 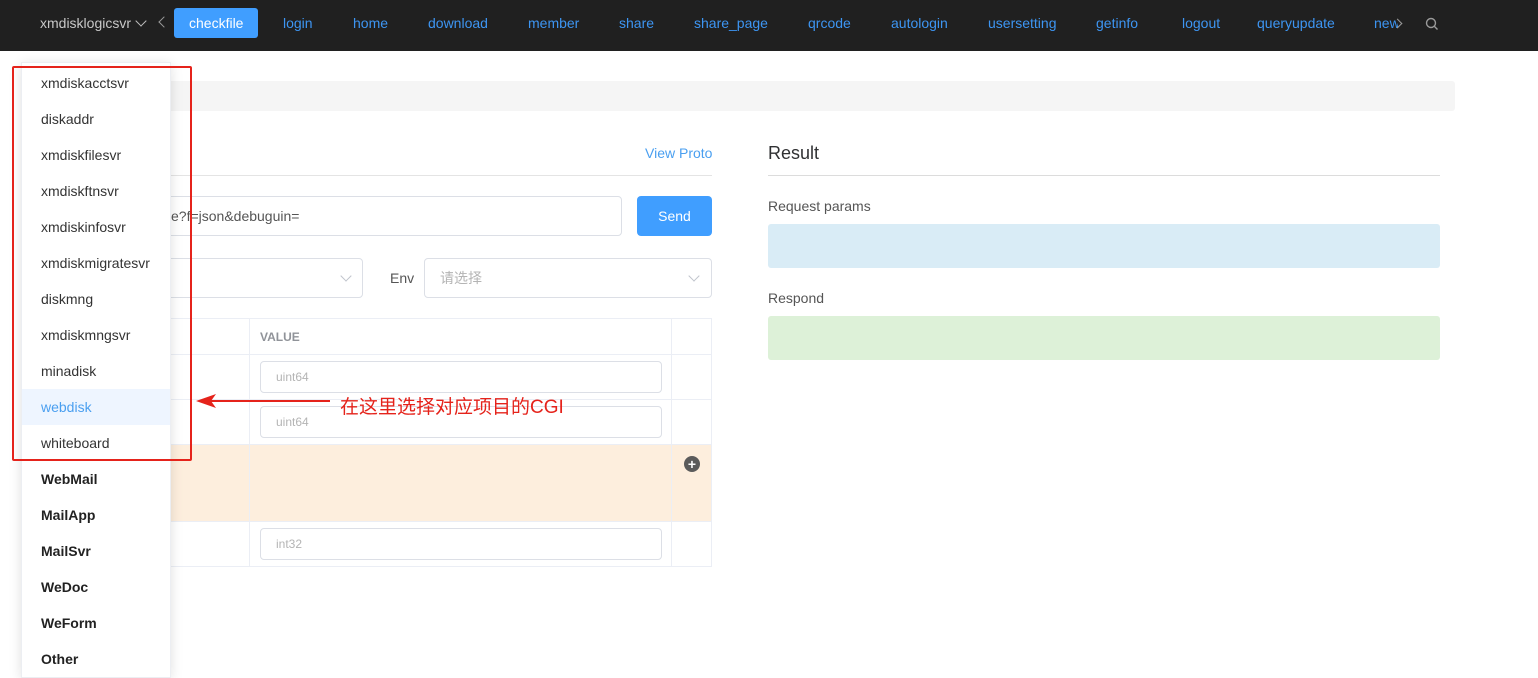 I want to click on scroll-left-icon, so click(x=164, y=22).